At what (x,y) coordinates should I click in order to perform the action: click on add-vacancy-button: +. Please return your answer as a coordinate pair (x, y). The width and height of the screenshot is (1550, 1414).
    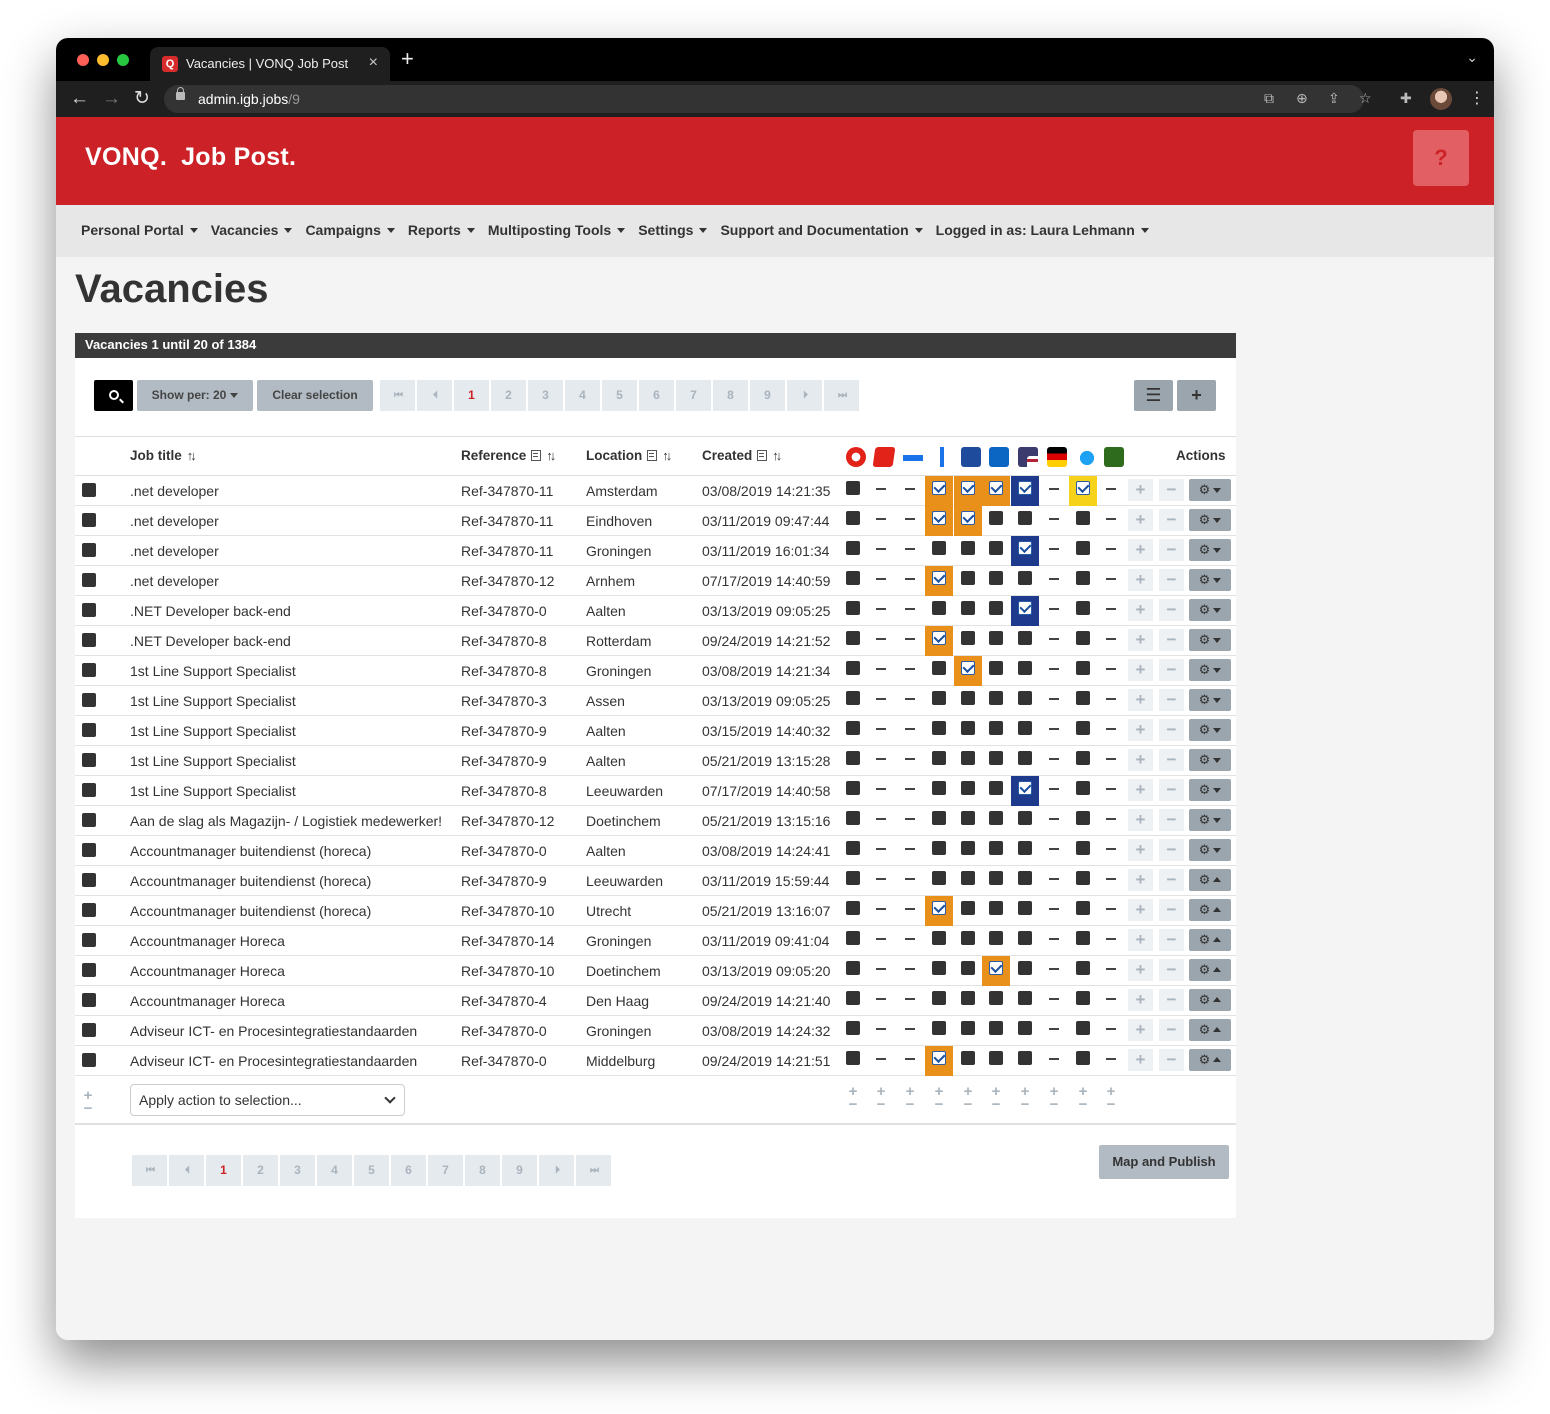
    Looking at the image, I should click on (1196, 395).